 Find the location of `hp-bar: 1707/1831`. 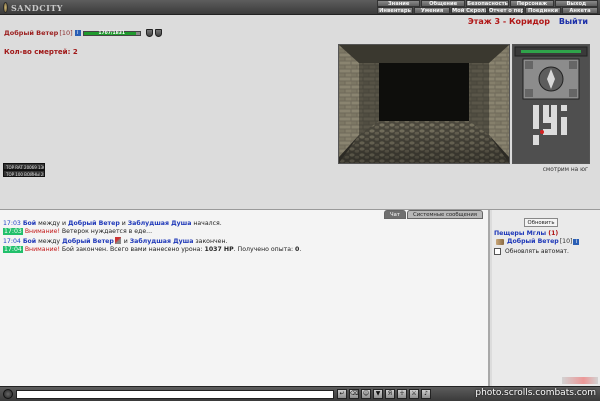

hp-bar: 1707/1831 is located at coordinates (111, 33).